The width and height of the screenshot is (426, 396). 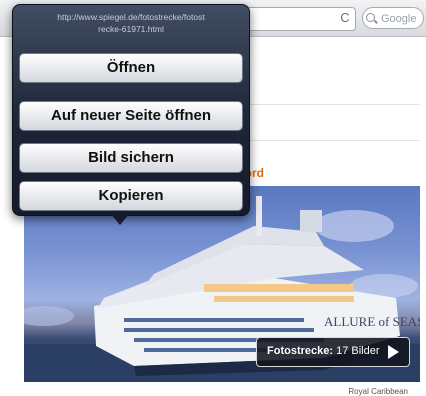 What do you see at coordinates (378, 391) in the screenshot?
I see `photo-credit: Royal Caribbean` at bounding box center [378, 391].